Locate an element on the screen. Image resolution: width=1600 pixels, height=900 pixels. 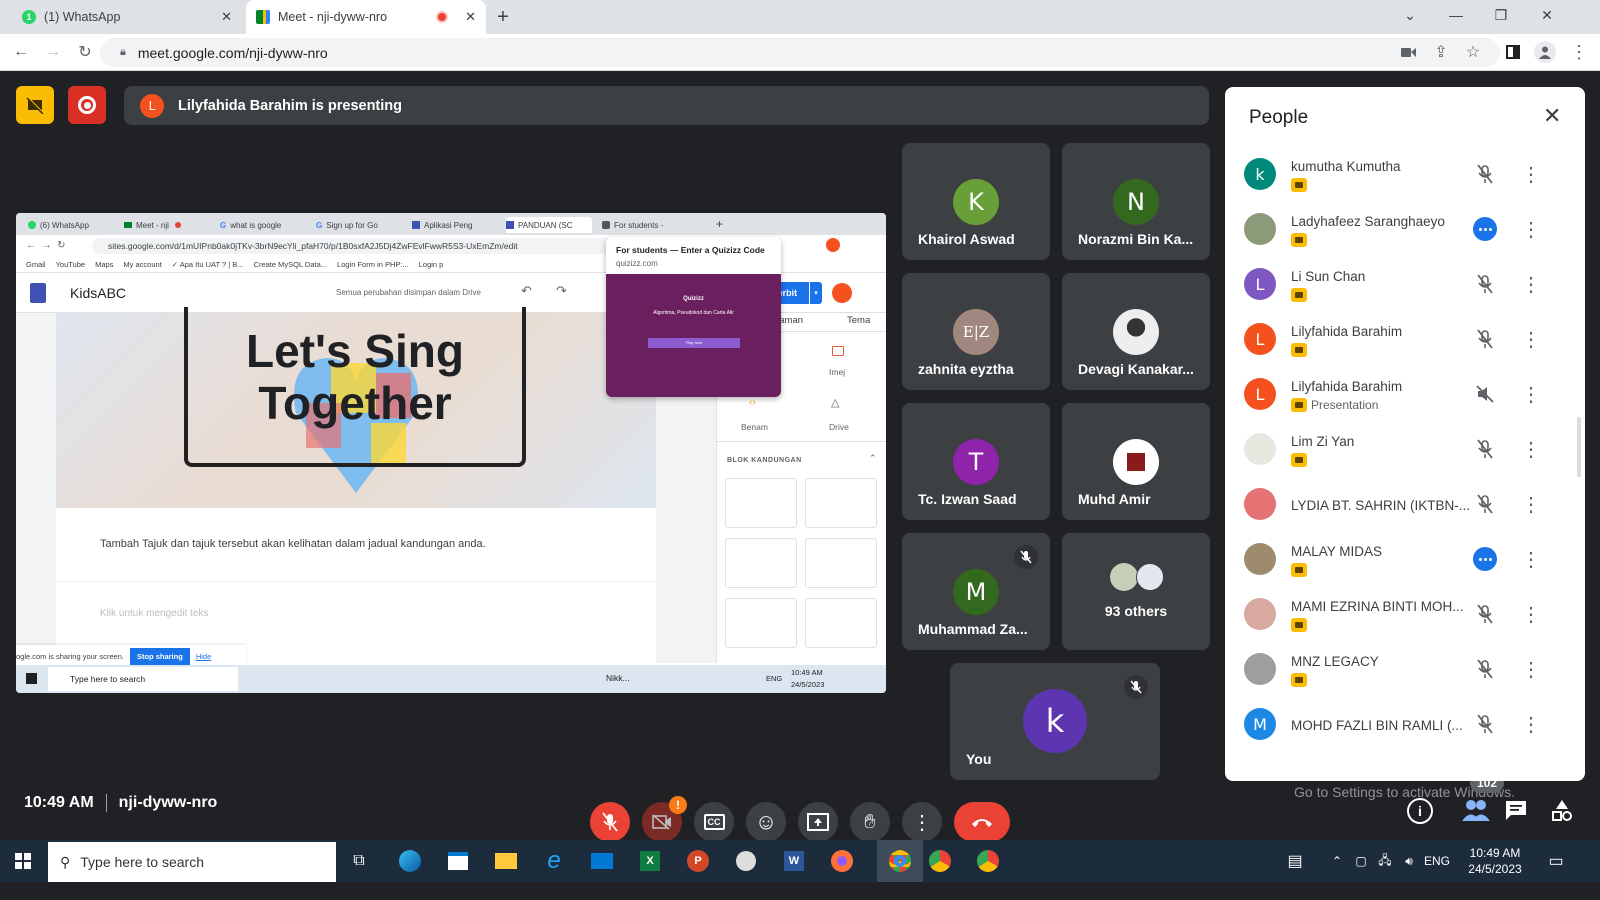
tab-whatsapp: 1 (1) WhatsApp ✕ is located at coordinates (127, 17).